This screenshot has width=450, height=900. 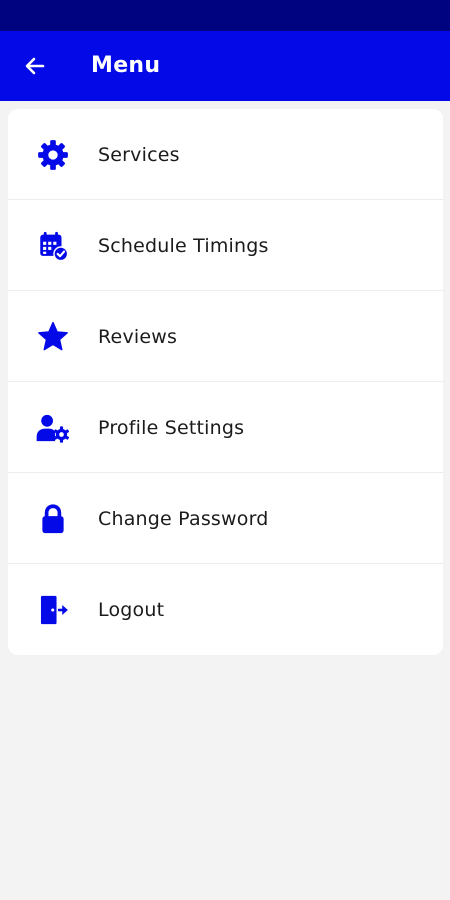 I want to click on back-button, so click(x=35, y=66).